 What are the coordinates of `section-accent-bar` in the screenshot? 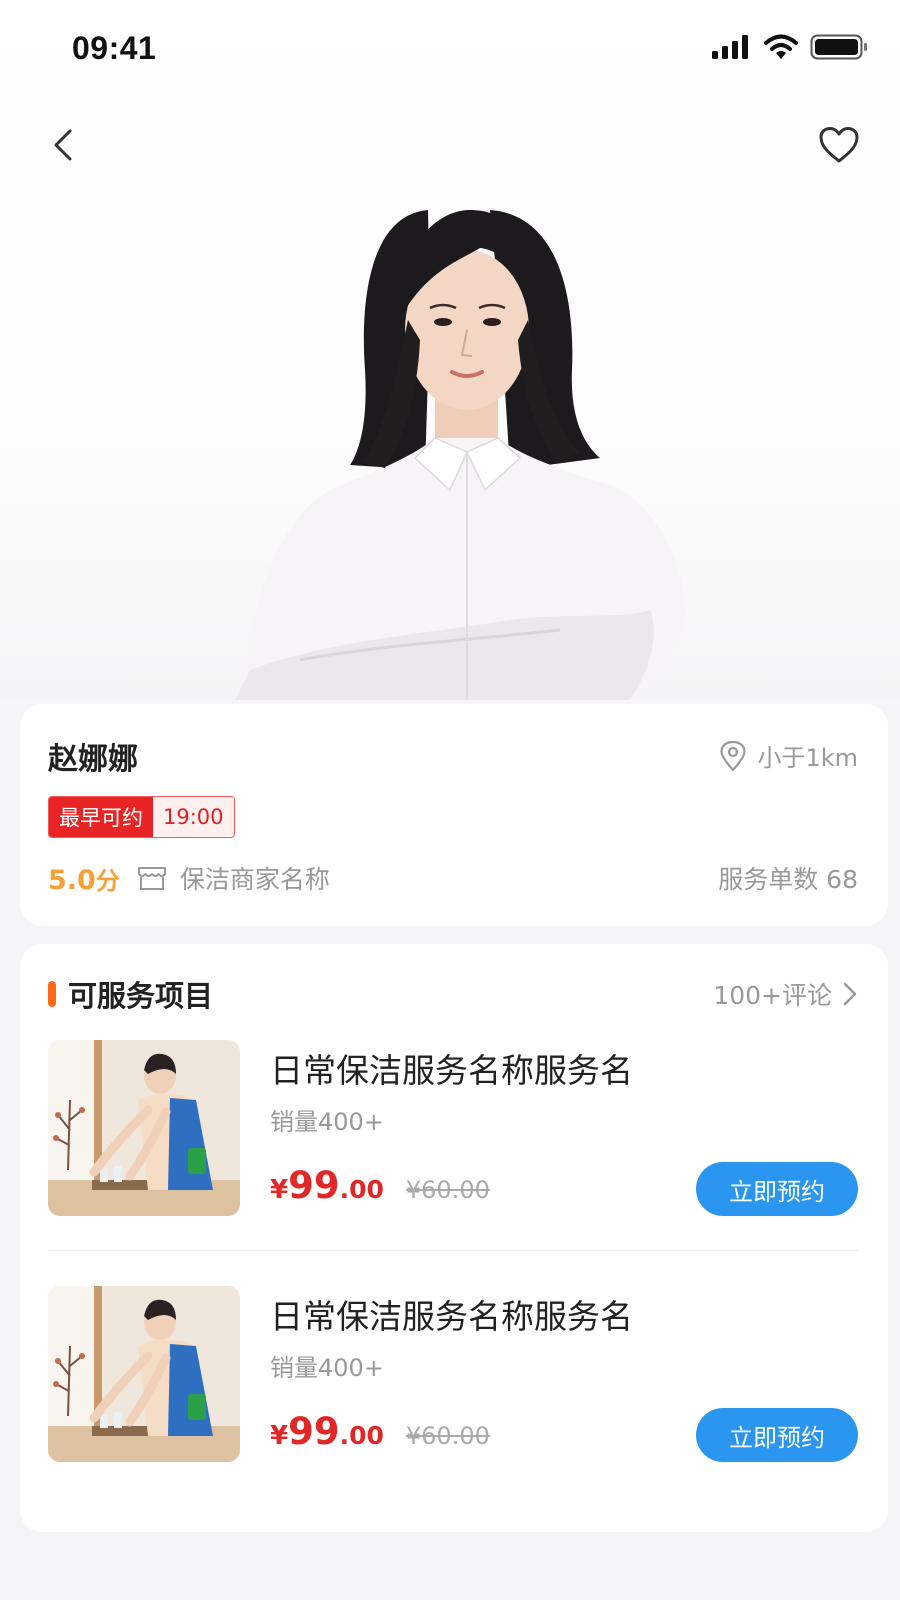 It's located at (52, 994).